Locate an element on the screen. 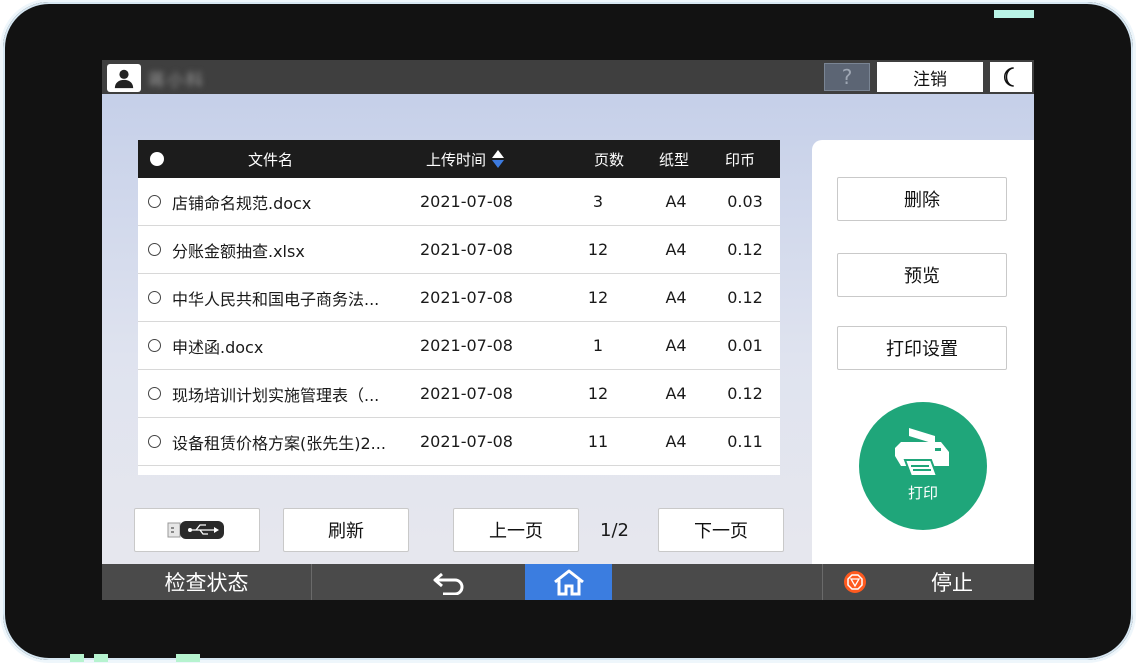 The image size is (1138, 664). prev-page-button: 上一页 is located at coordinates (516, 530).